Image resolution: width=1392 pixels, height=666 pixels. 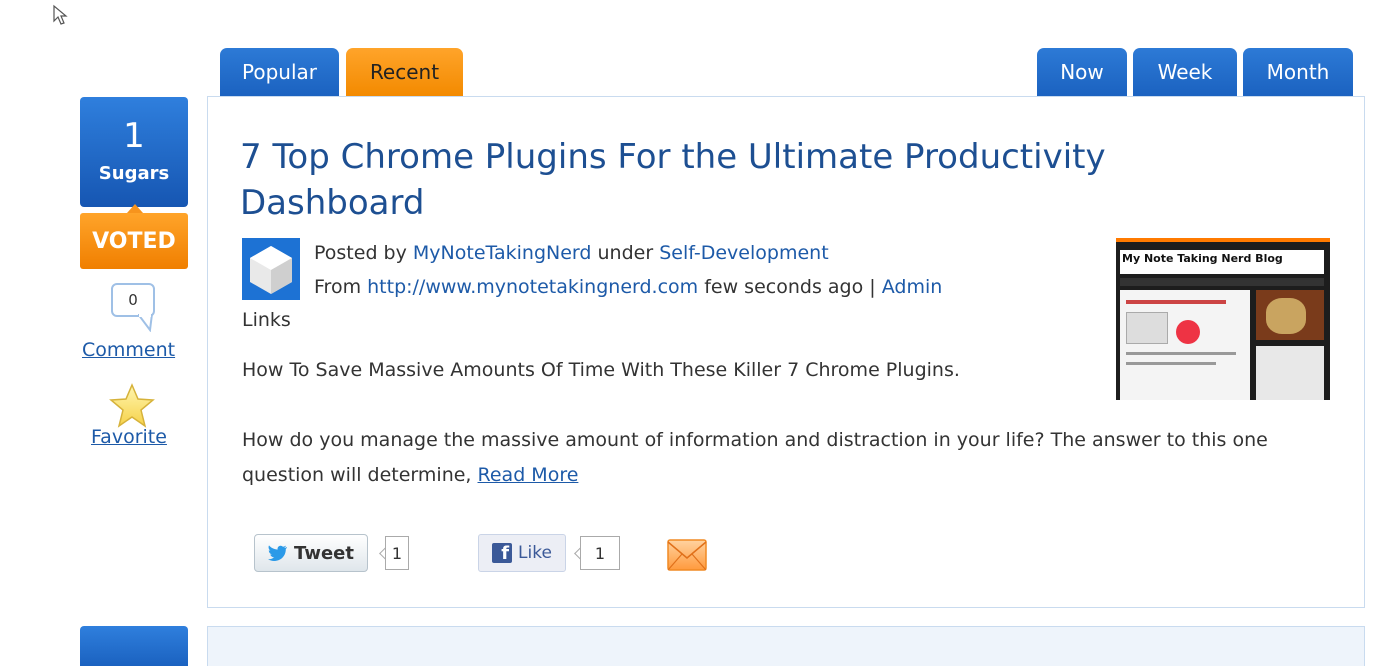 I want to click on thumbnail-blog-title: My Note Taking Nerd Blog, so click(x=1202, y=258).